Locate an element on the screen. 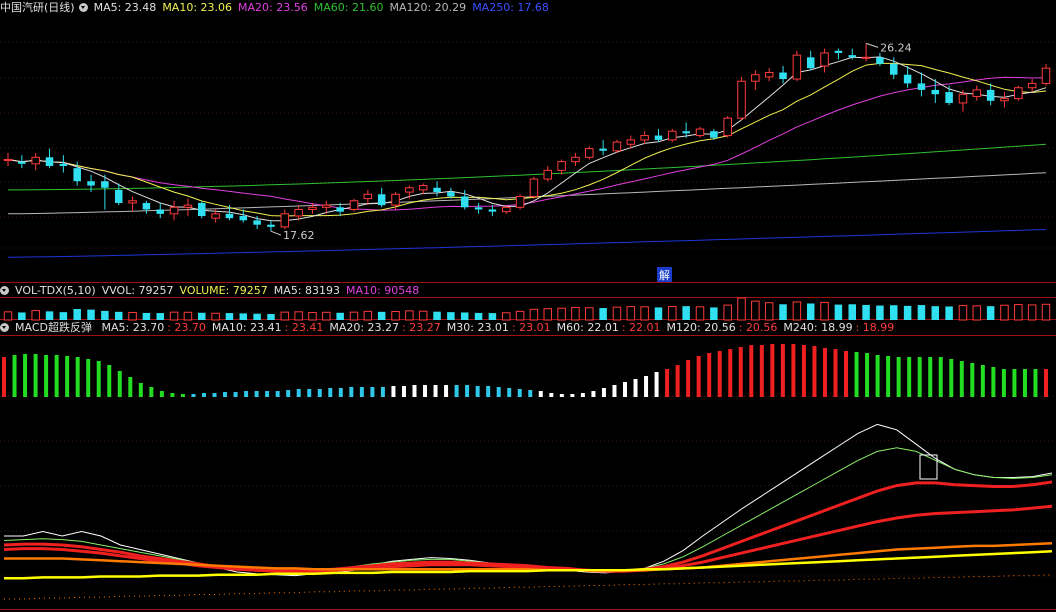 The width and height of the screenshot is (1056, 612). macd-toggle-icon is located at coordinates (4, 327).